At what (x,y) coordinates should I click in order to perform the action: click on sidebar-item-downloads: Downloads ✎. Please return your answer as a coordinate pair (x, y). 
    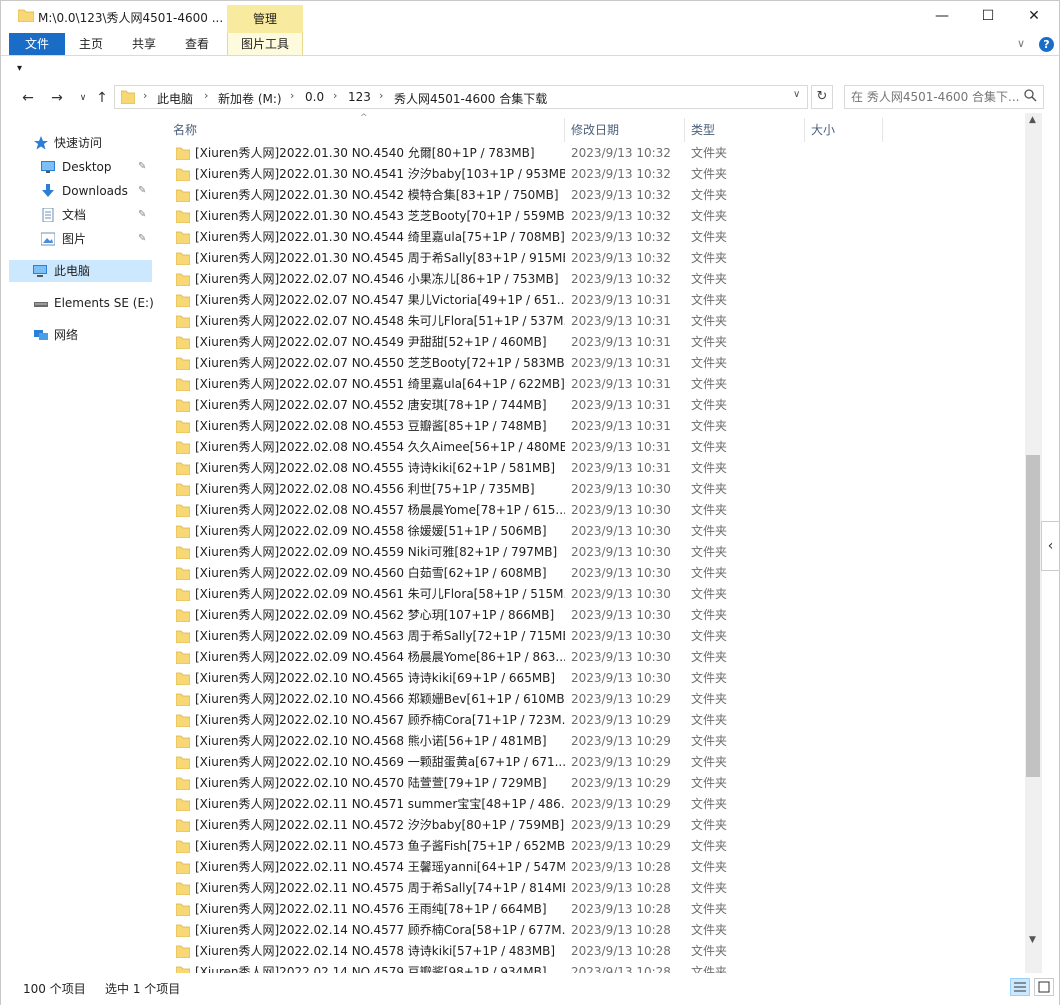
    Looking at the image, I should click on (77, 191).